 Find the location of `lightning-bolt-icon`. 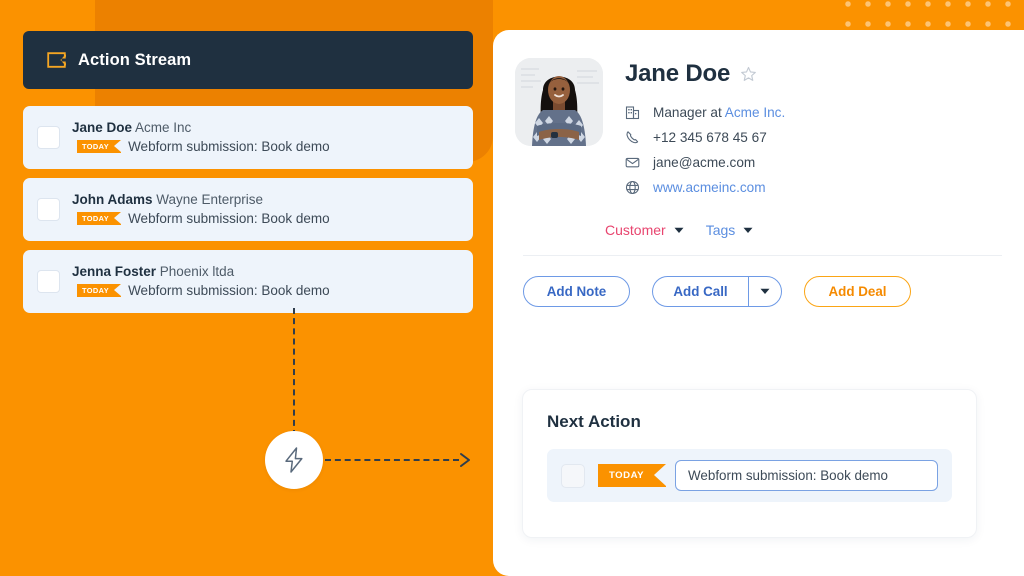

lightning-bolt-icon is located at coordinates (294, 460).